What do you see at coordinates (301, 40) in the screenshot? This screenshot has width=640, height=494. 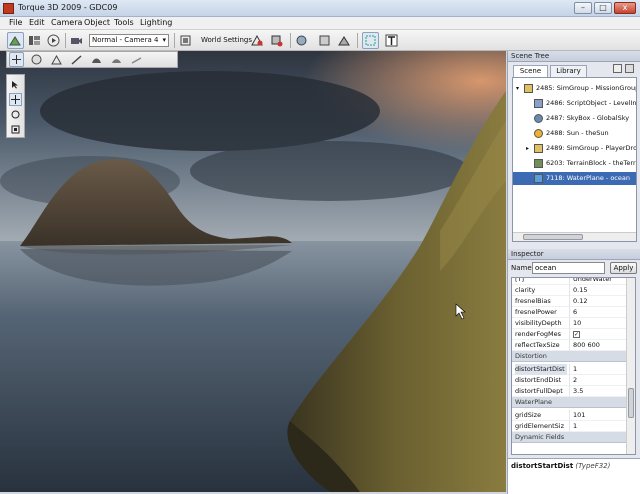 I see `object-button` at bounding box center [301, 40].